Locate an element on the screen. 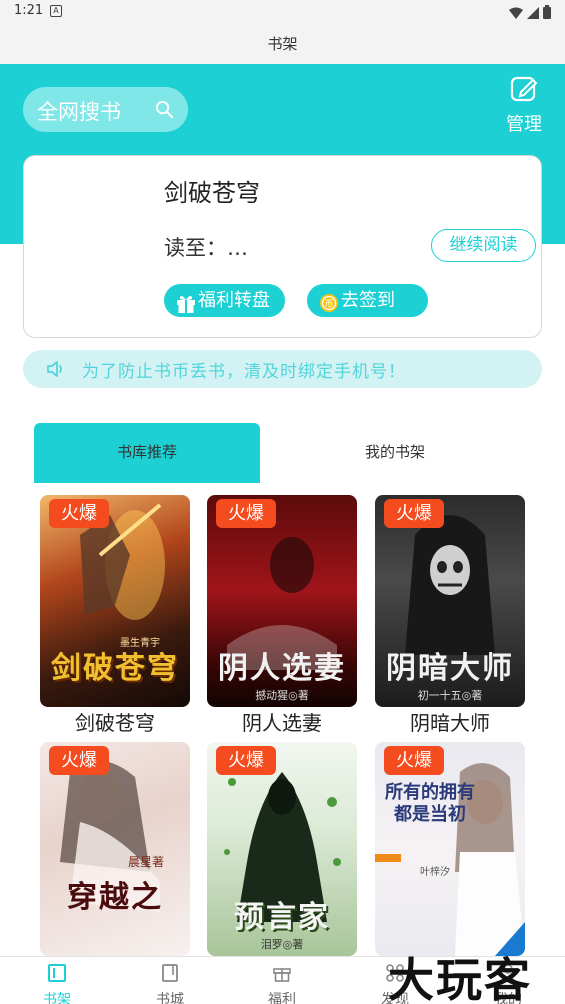  nav-bookshelf: 书架 is located at coordinates (57, 980).